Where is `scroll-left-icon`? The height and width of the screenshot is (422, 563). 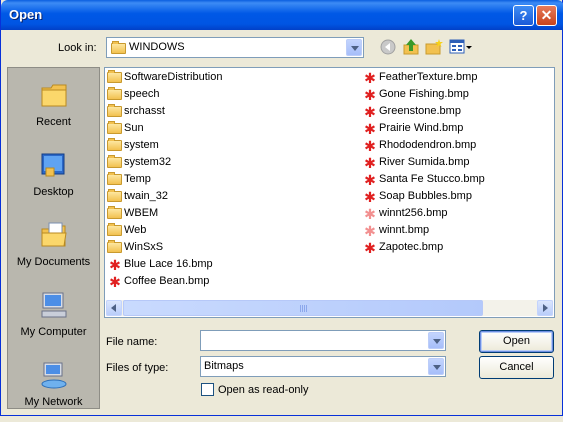
scroll-left-icon is located at coordinates (114, 308).